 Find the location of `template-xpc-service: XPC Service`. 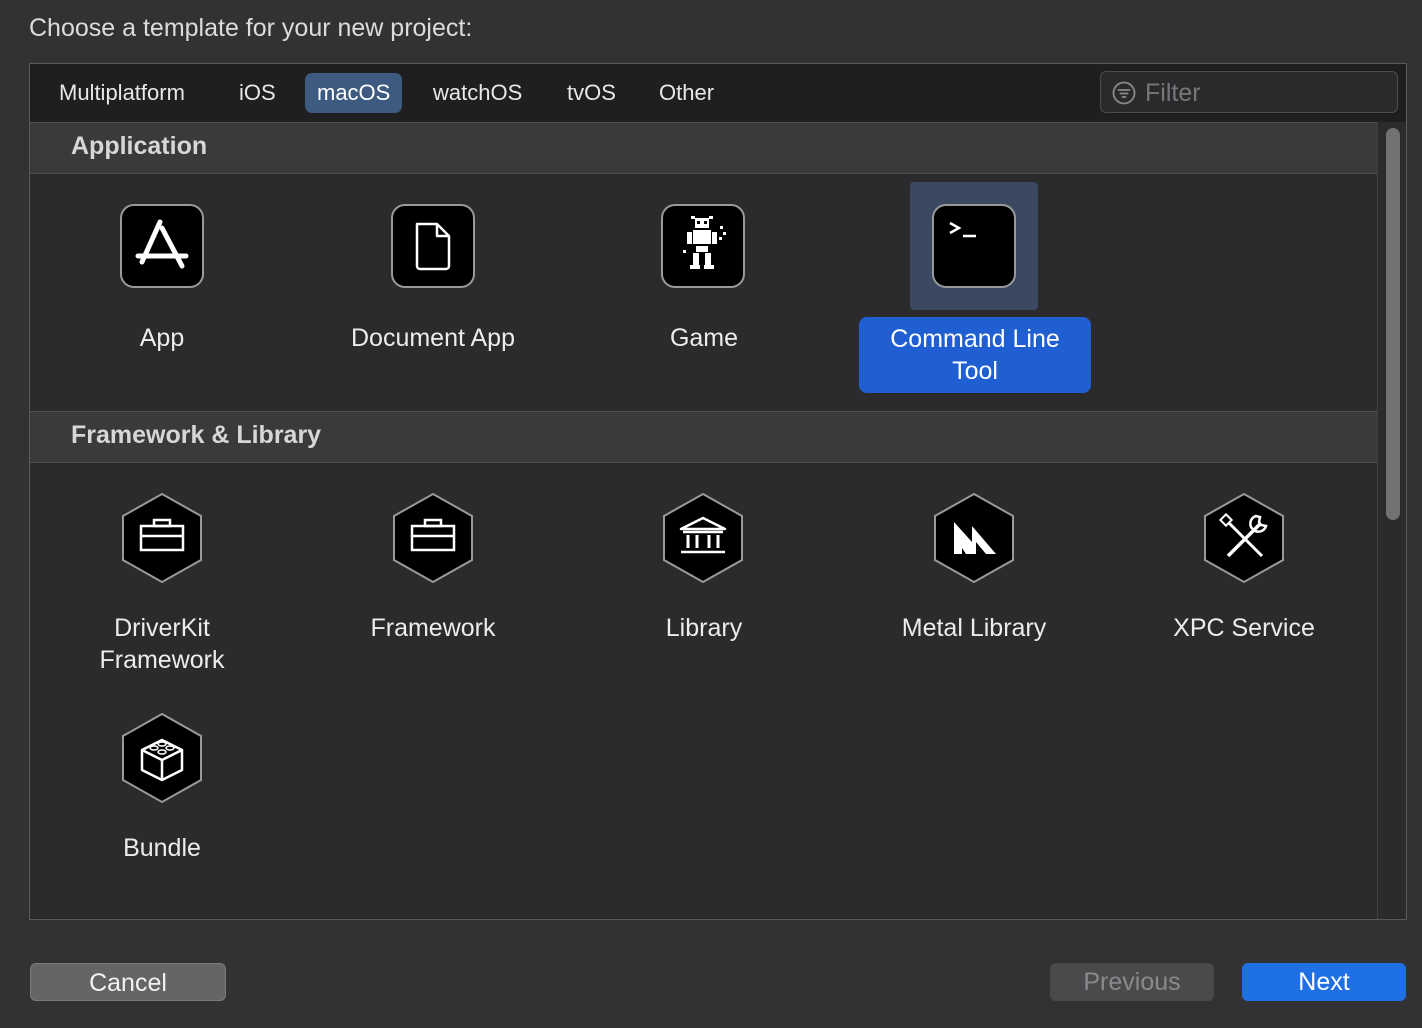

template-xpc-service: XPC Service is located at coordinates (1244, 628).